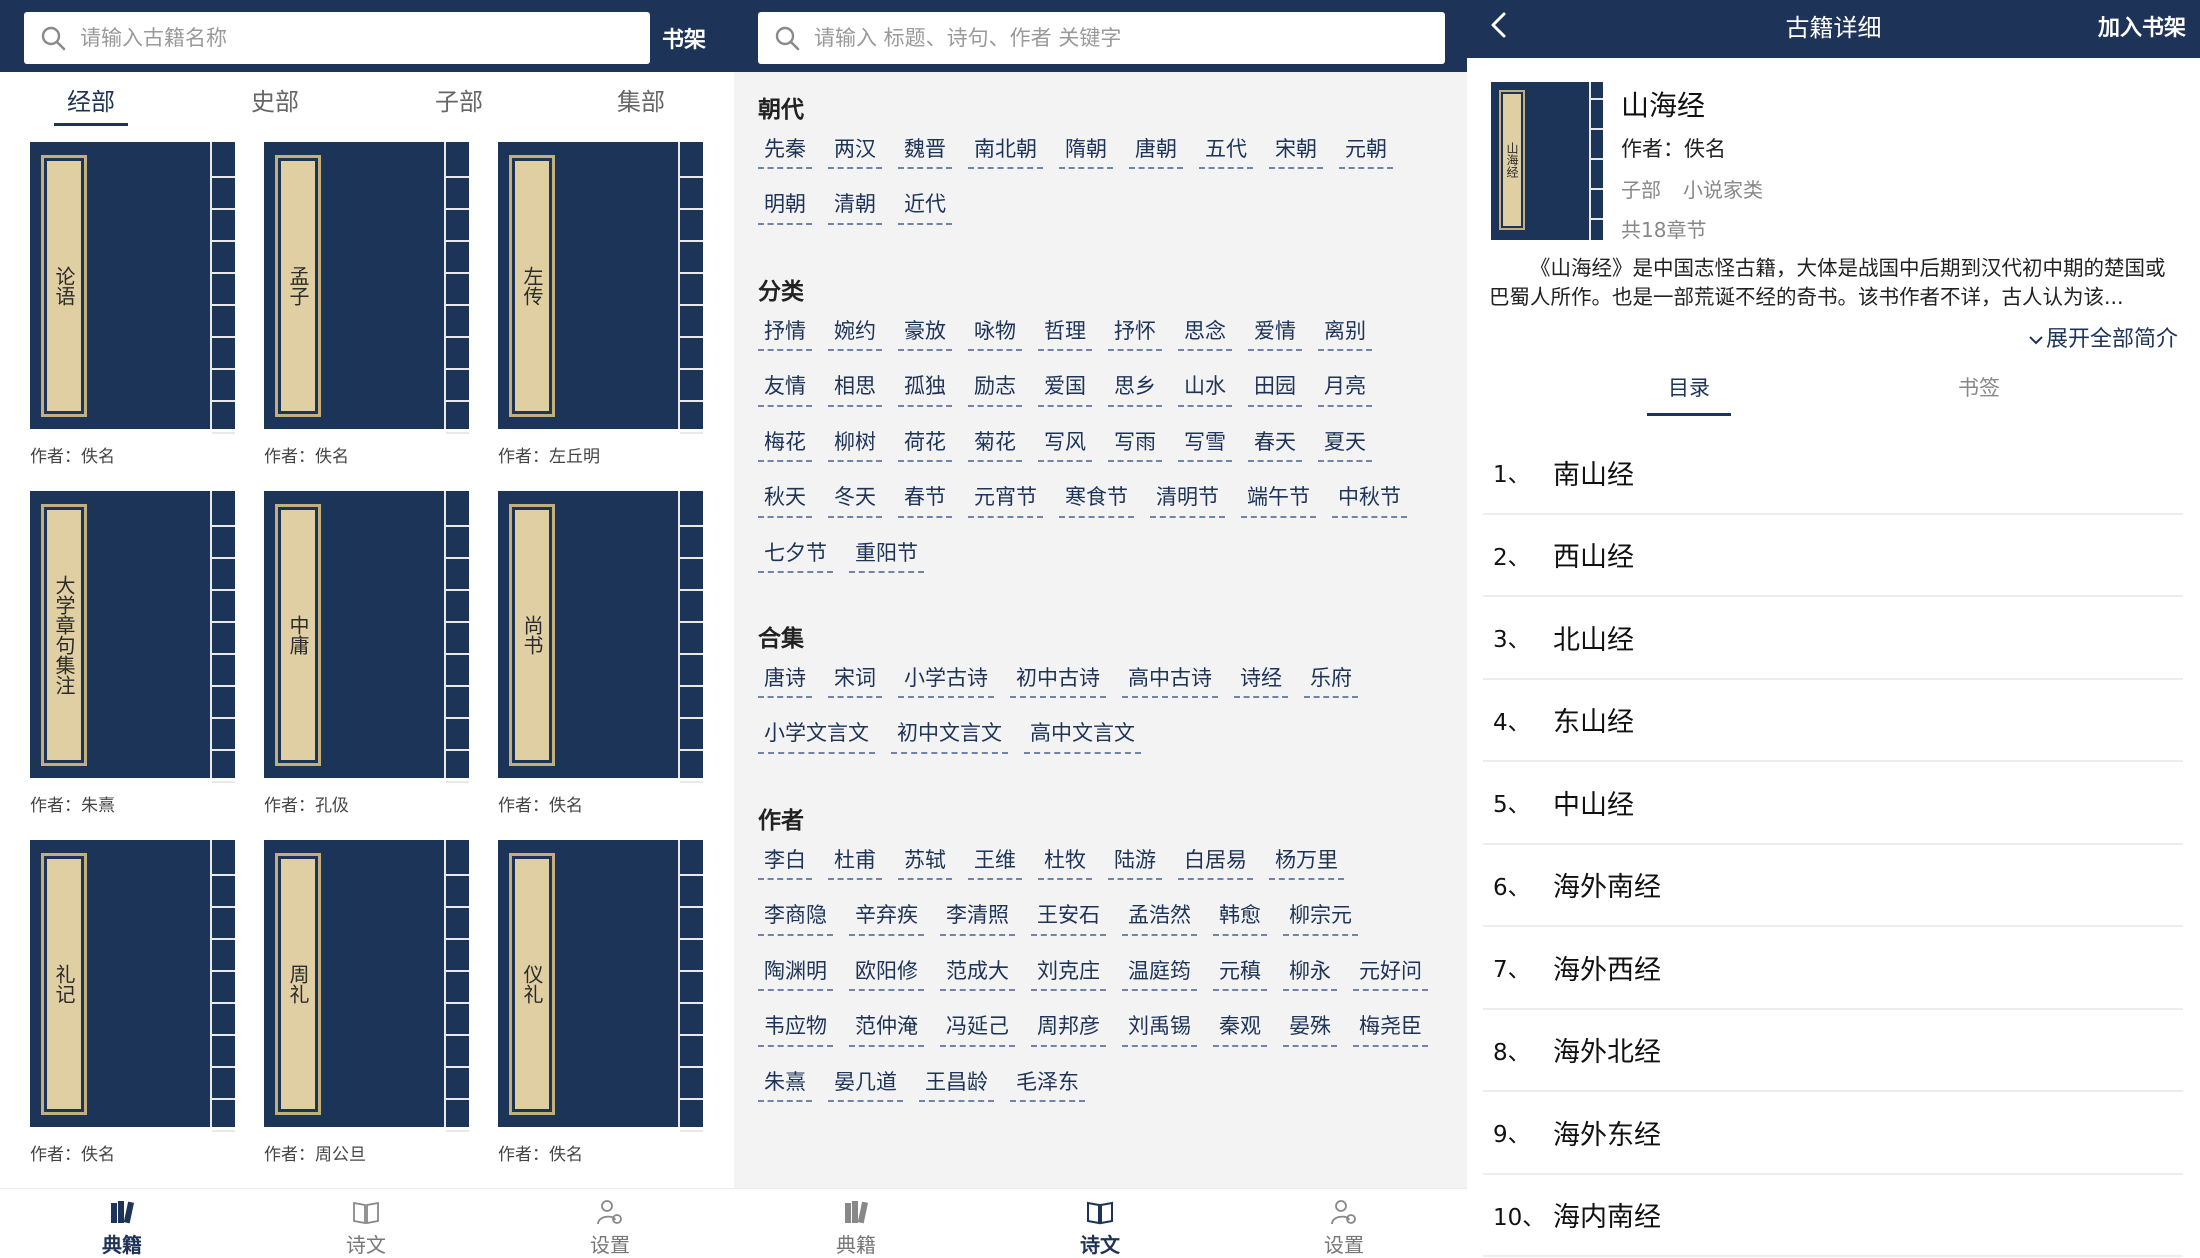  What do you see at coordinates (1058, 679) in the screenshot?
I see `tag-chip: 初中古诗` at bounding box center [1058, 679].